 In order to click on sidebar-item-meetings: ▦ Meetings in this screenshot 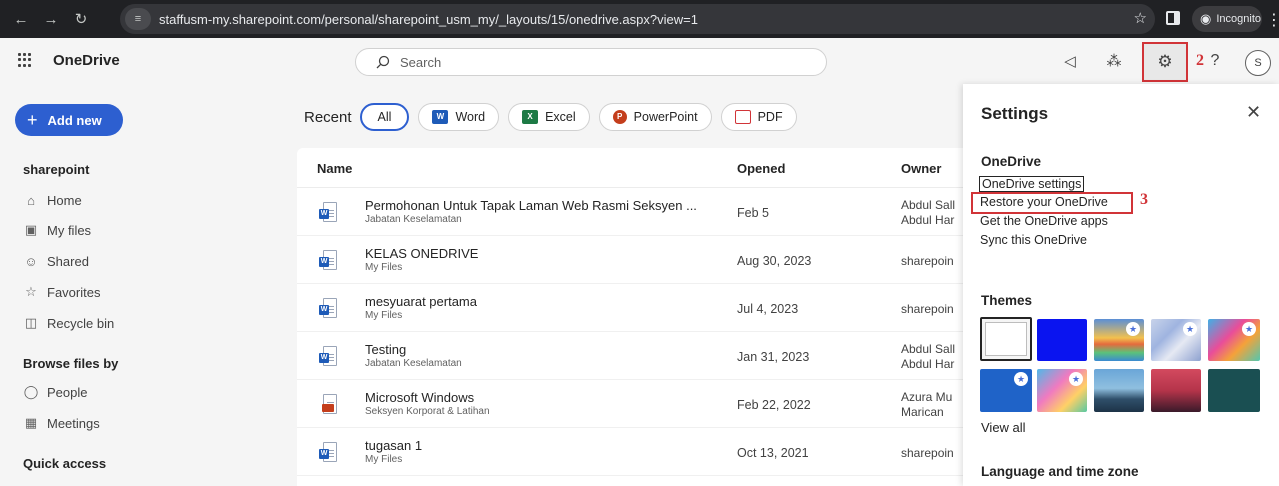, I will do `click(61, 423)`.